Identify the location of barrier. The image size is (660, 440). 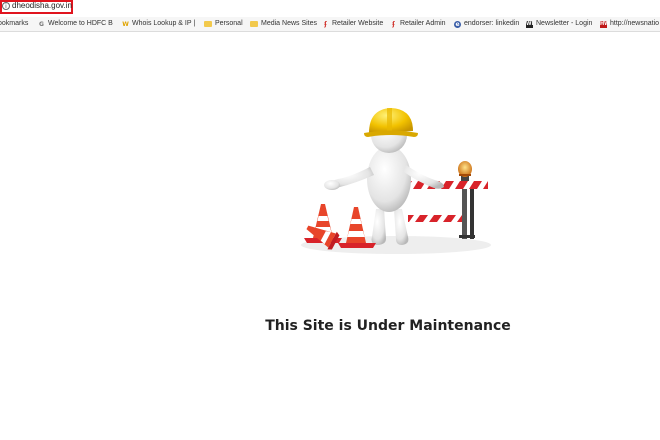
(447, 210).